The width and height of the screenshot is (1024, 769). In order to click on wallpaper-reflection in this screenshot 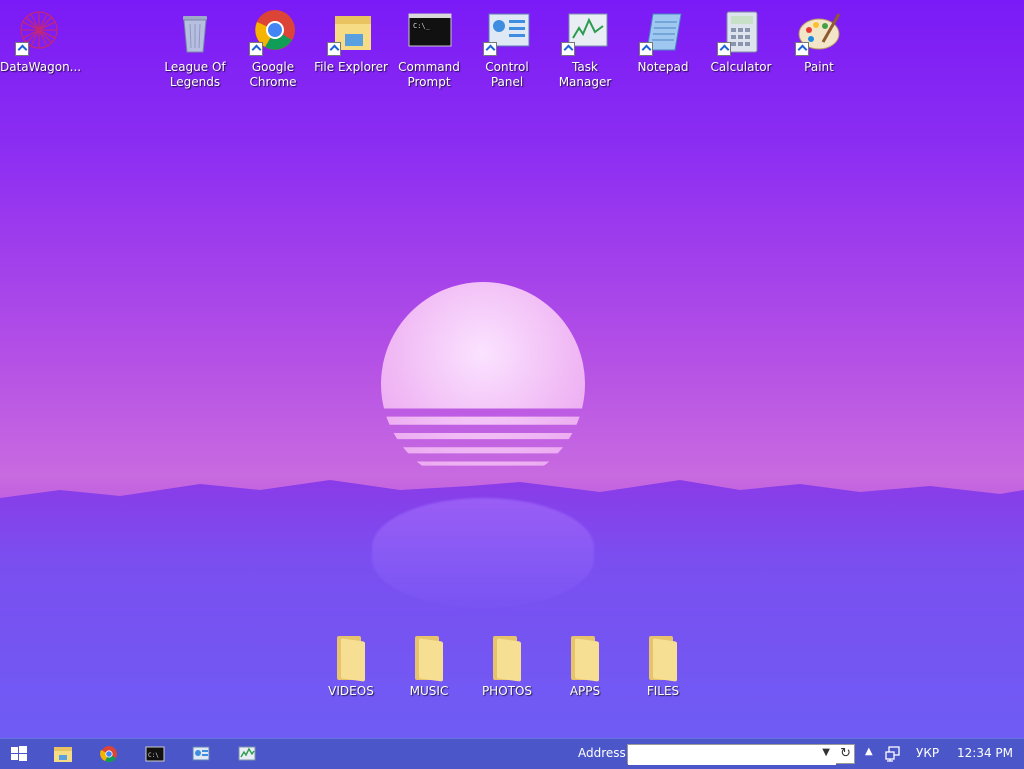, I will do `click(483, 553)`.